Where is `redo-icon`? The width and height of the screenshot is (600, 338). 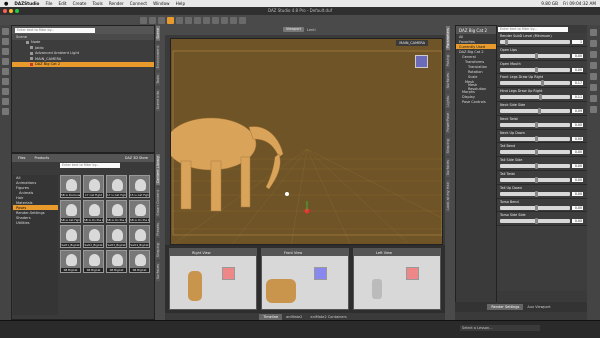 redo-icon is located at coordinates (5, 81).